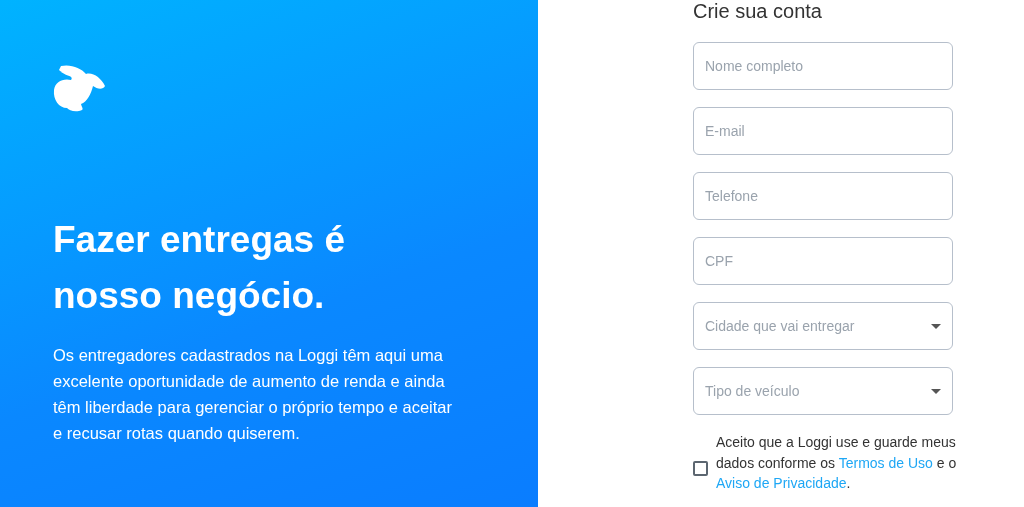 This screenshot has width=1024, height=507. I want to click on form-title: Crie sua conta, so click(758, 11).